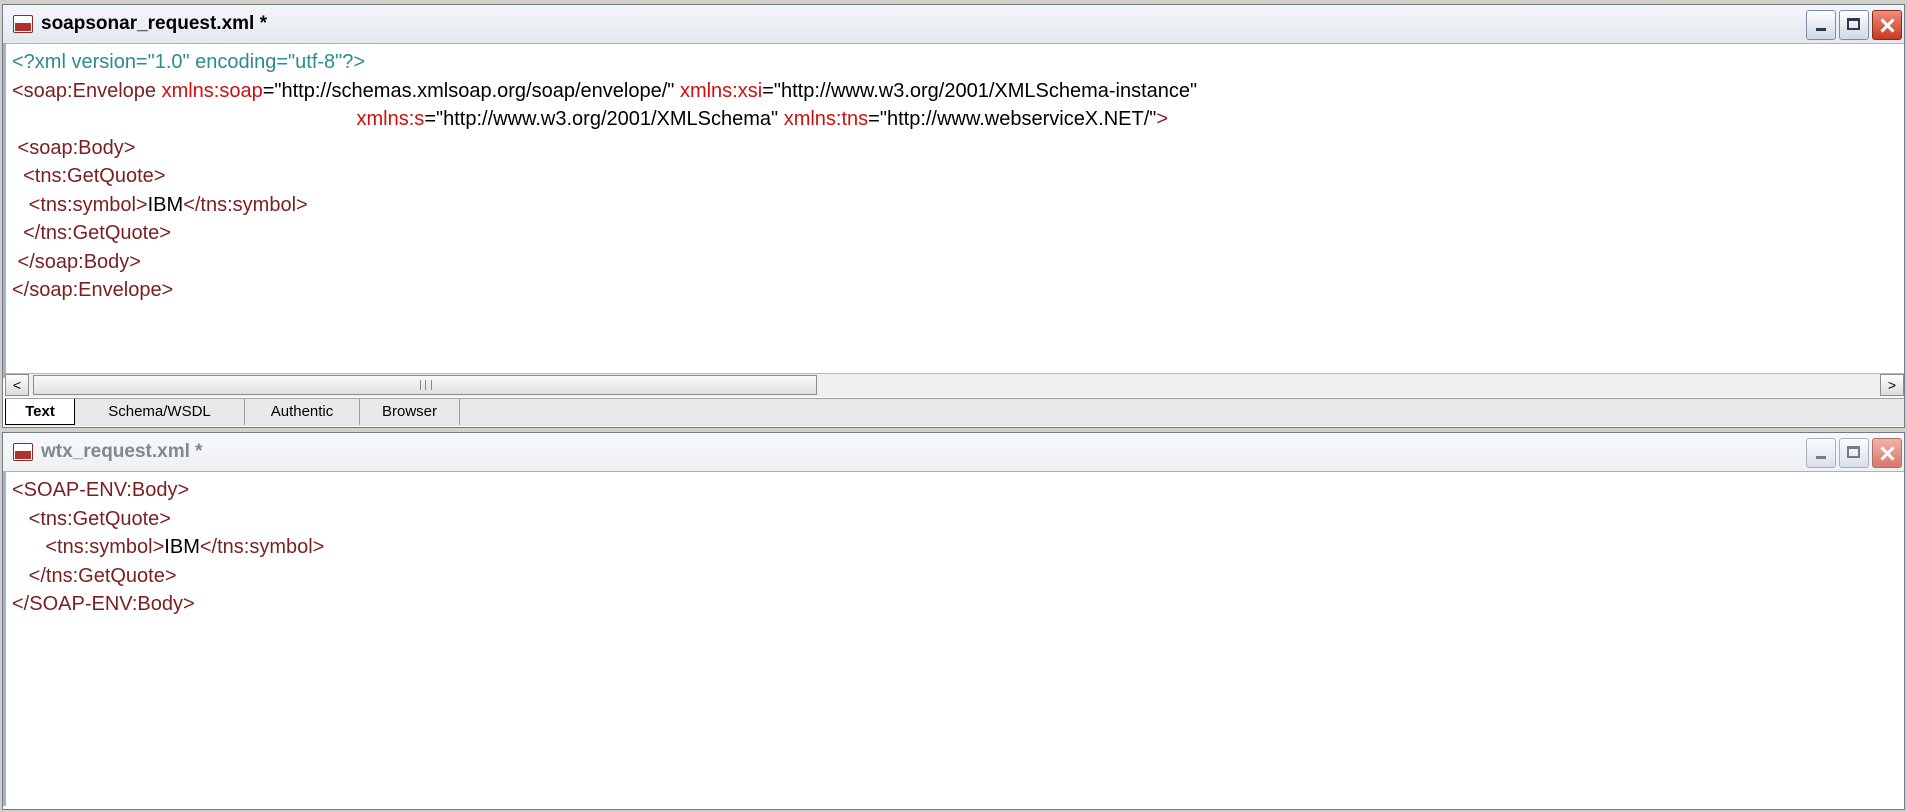 The height and width of the screenshot is (812, 1907). Describe the element at coordinates (93, 290) in the screenshot. I see `code-token: </soap:Envelope>` at that location.